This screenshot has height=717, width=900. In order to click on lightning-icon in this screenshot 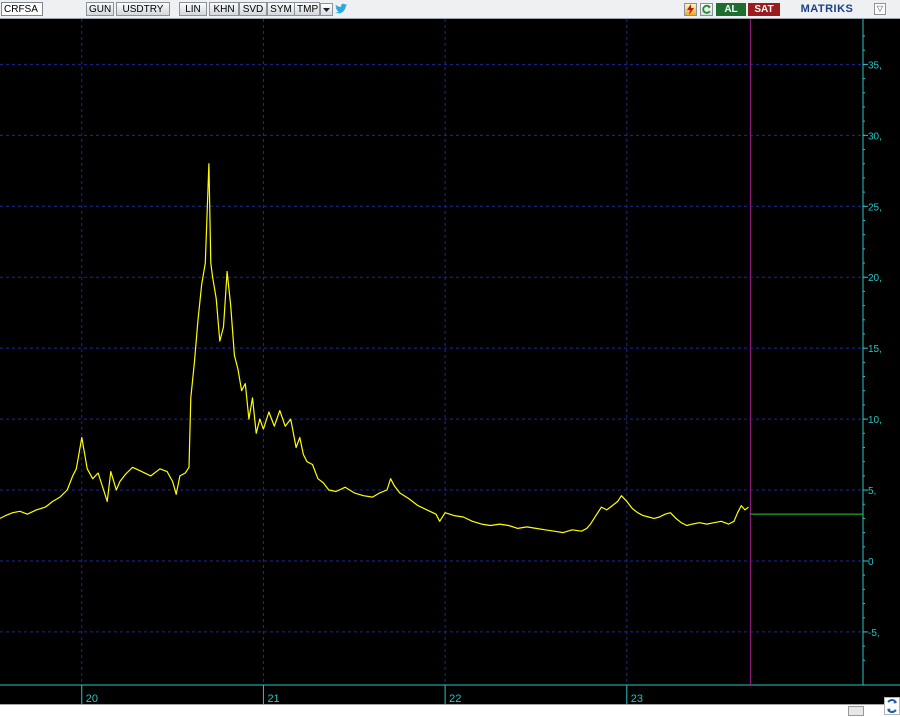, I will do `click(690, 9)`.